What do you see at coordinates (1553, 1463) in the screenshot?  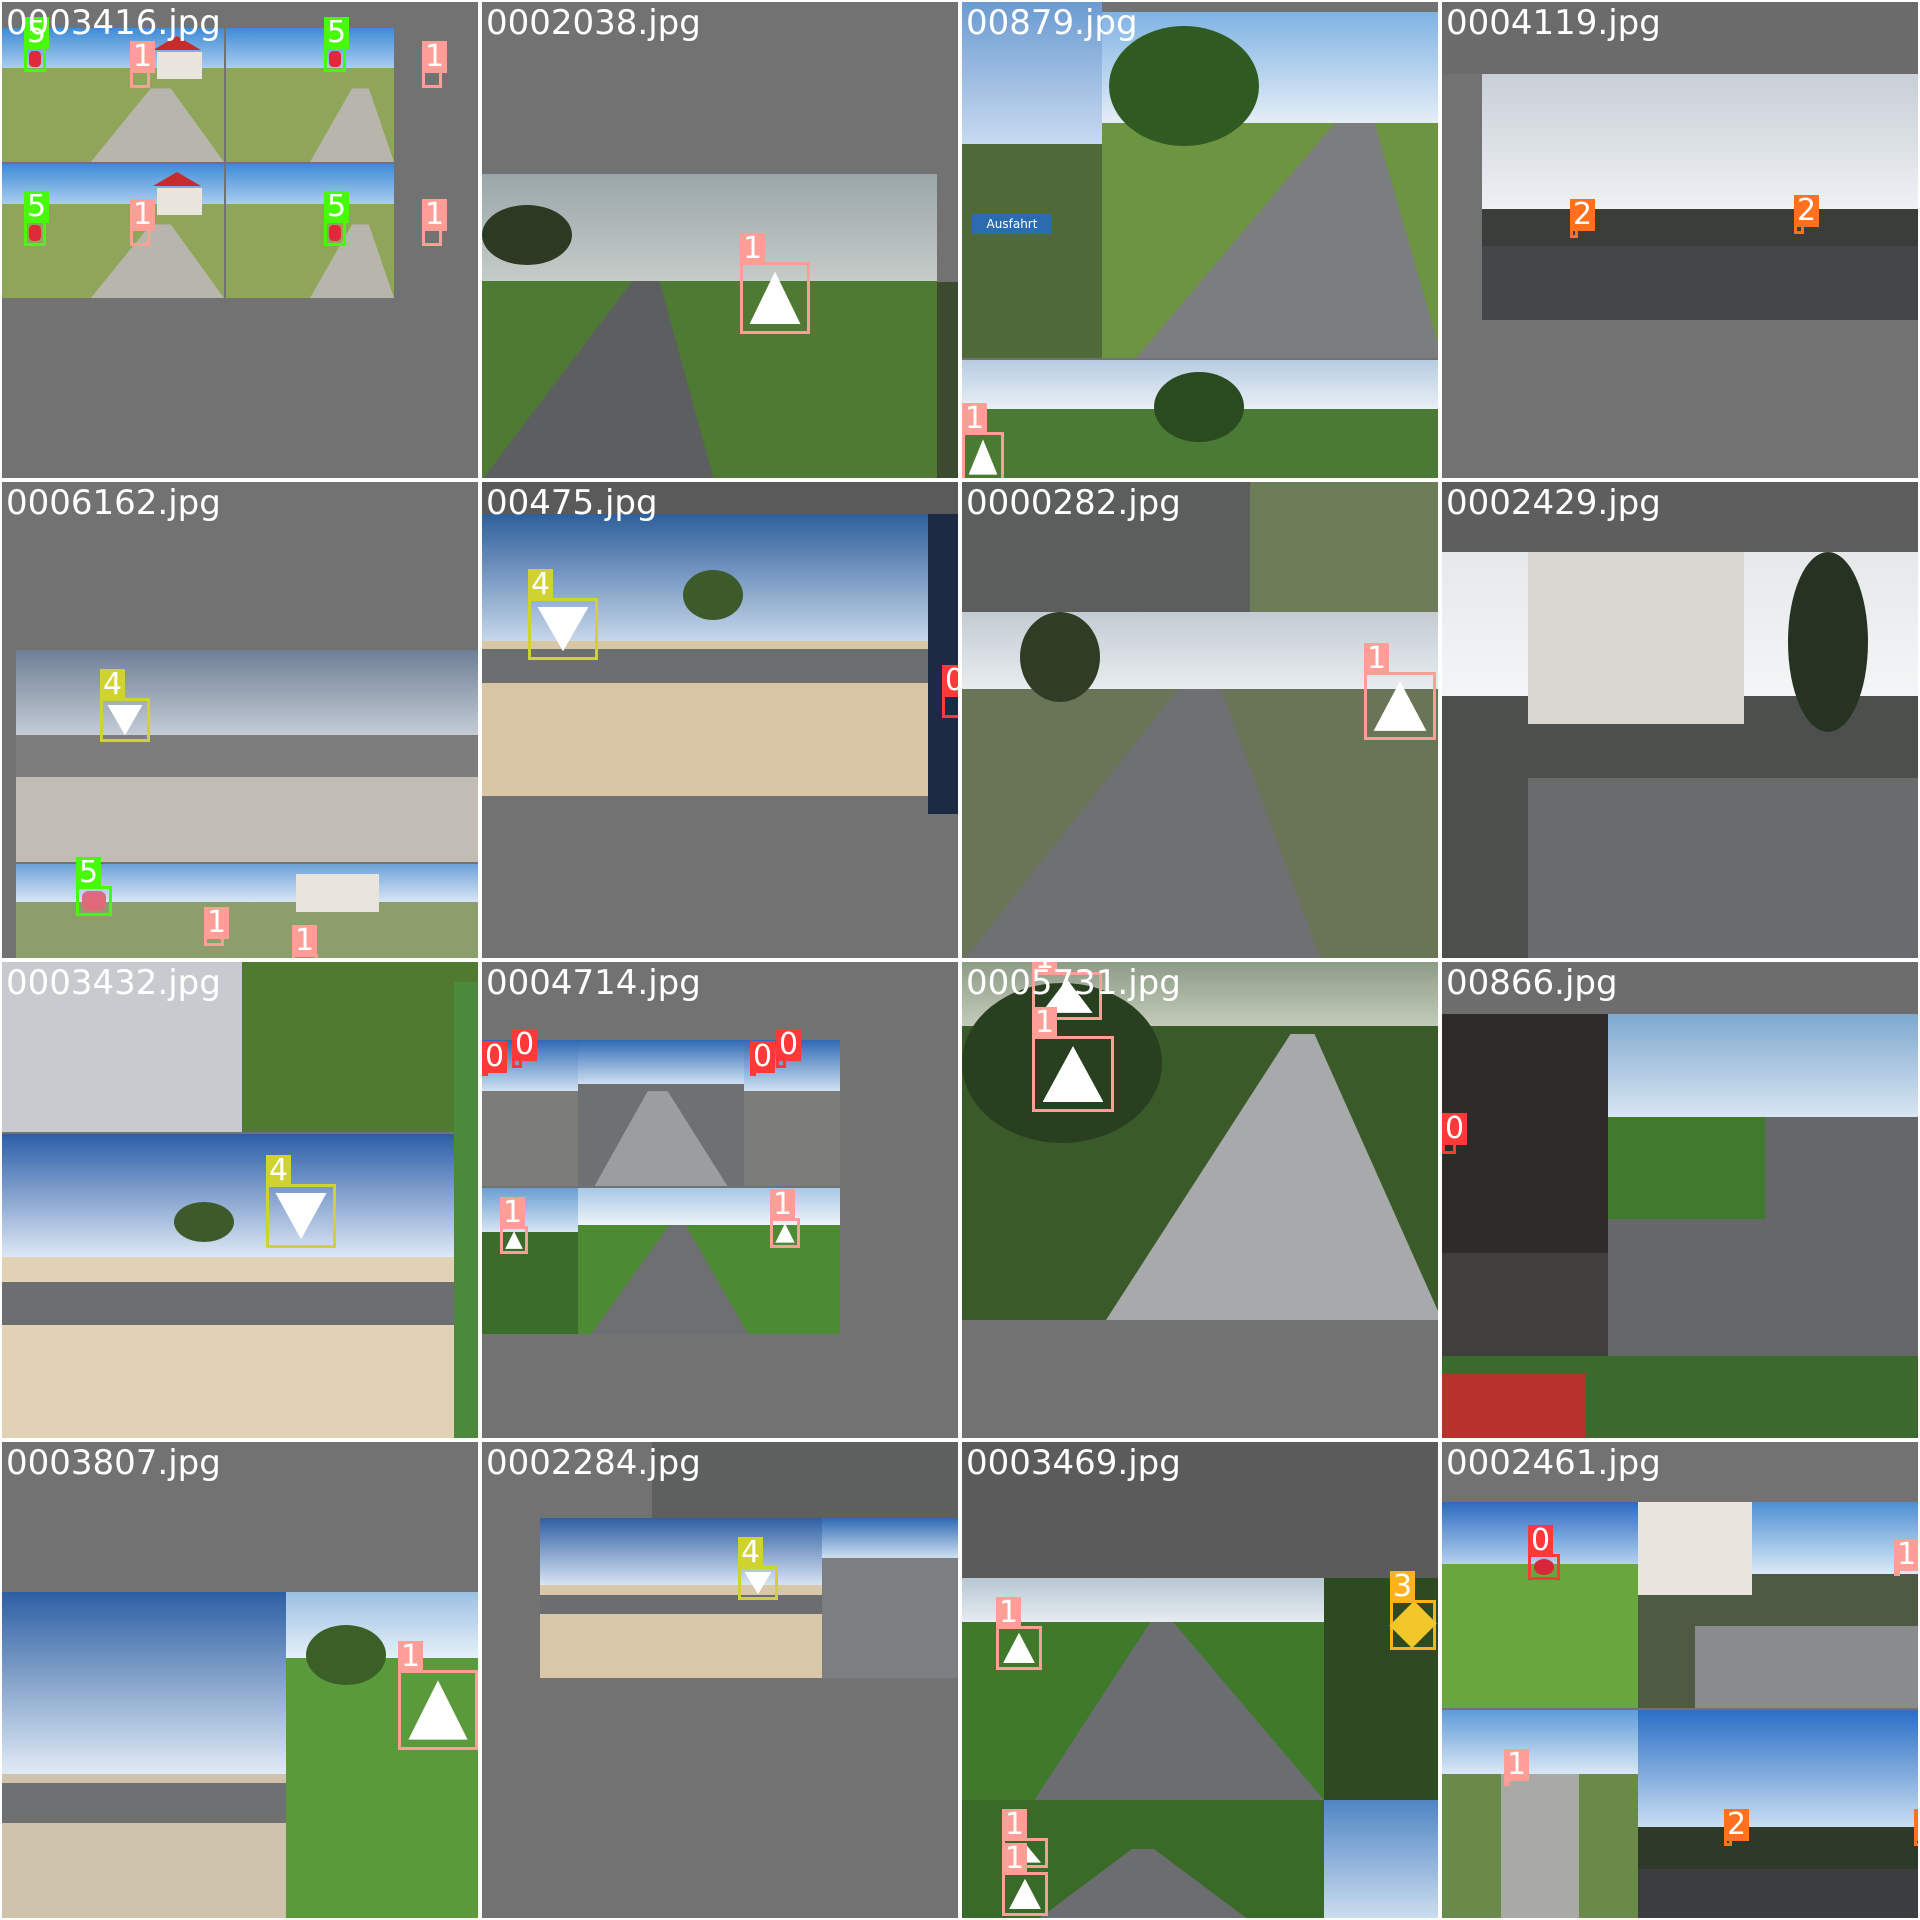 I see `tile-filename: 0002461.jpg` at bounding box center [1553, 1463].